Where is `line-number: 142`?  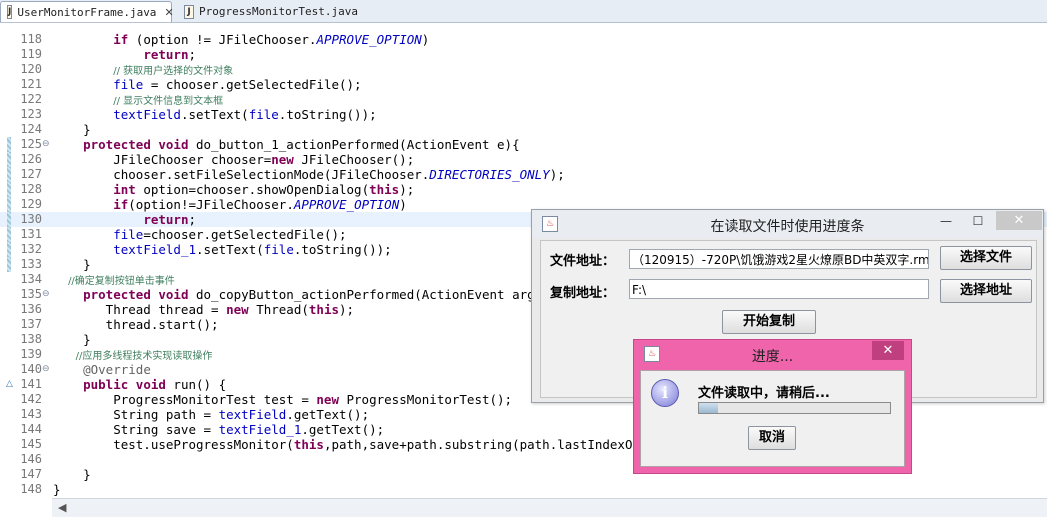
line-number: 142 is located at coordinates (31, 399).